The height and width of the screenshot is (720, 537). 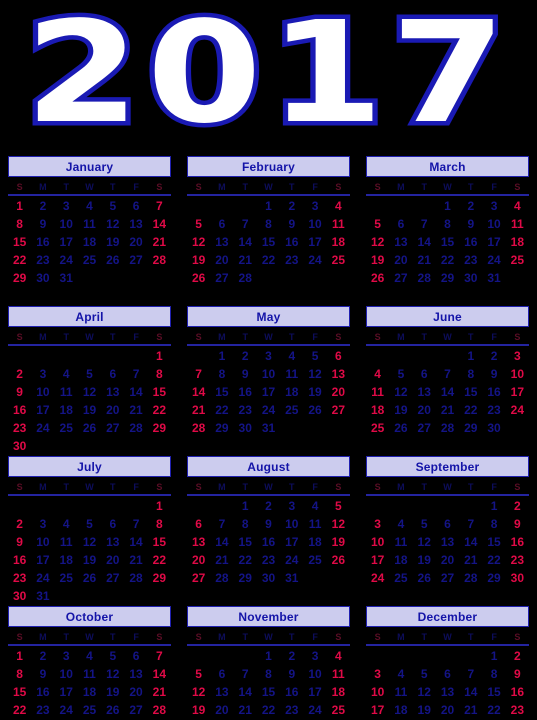 I want to click on day-cell: 26, so click(x=89, y=428).